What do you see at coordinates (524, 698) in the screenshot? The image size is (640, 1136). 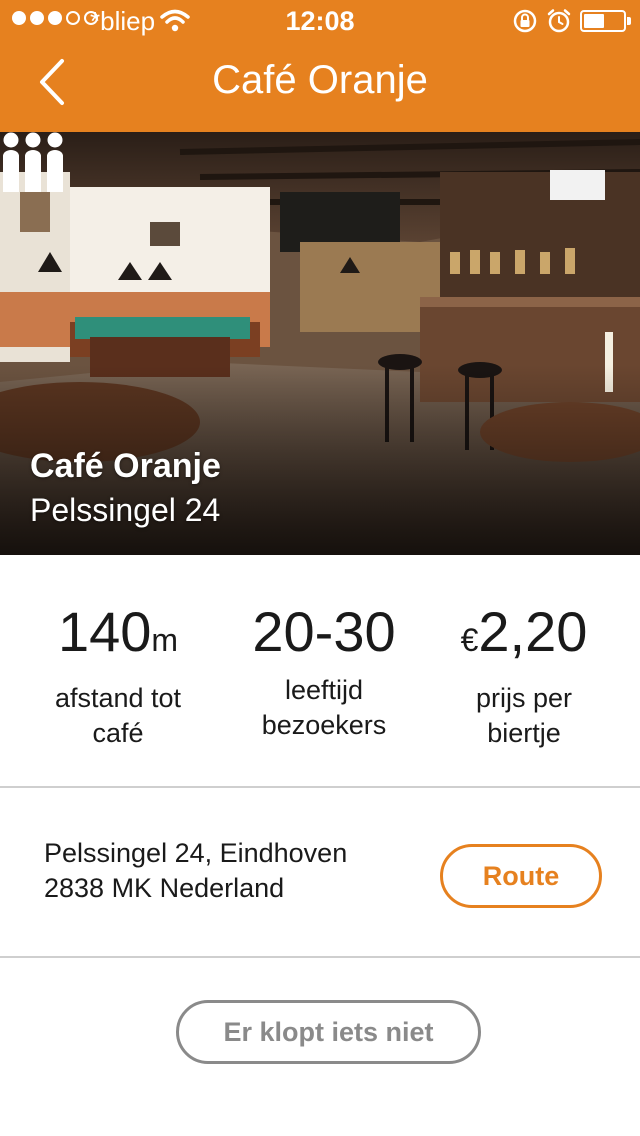 I see `stat-price-label: prijs per` at bounding box center [524, 698].